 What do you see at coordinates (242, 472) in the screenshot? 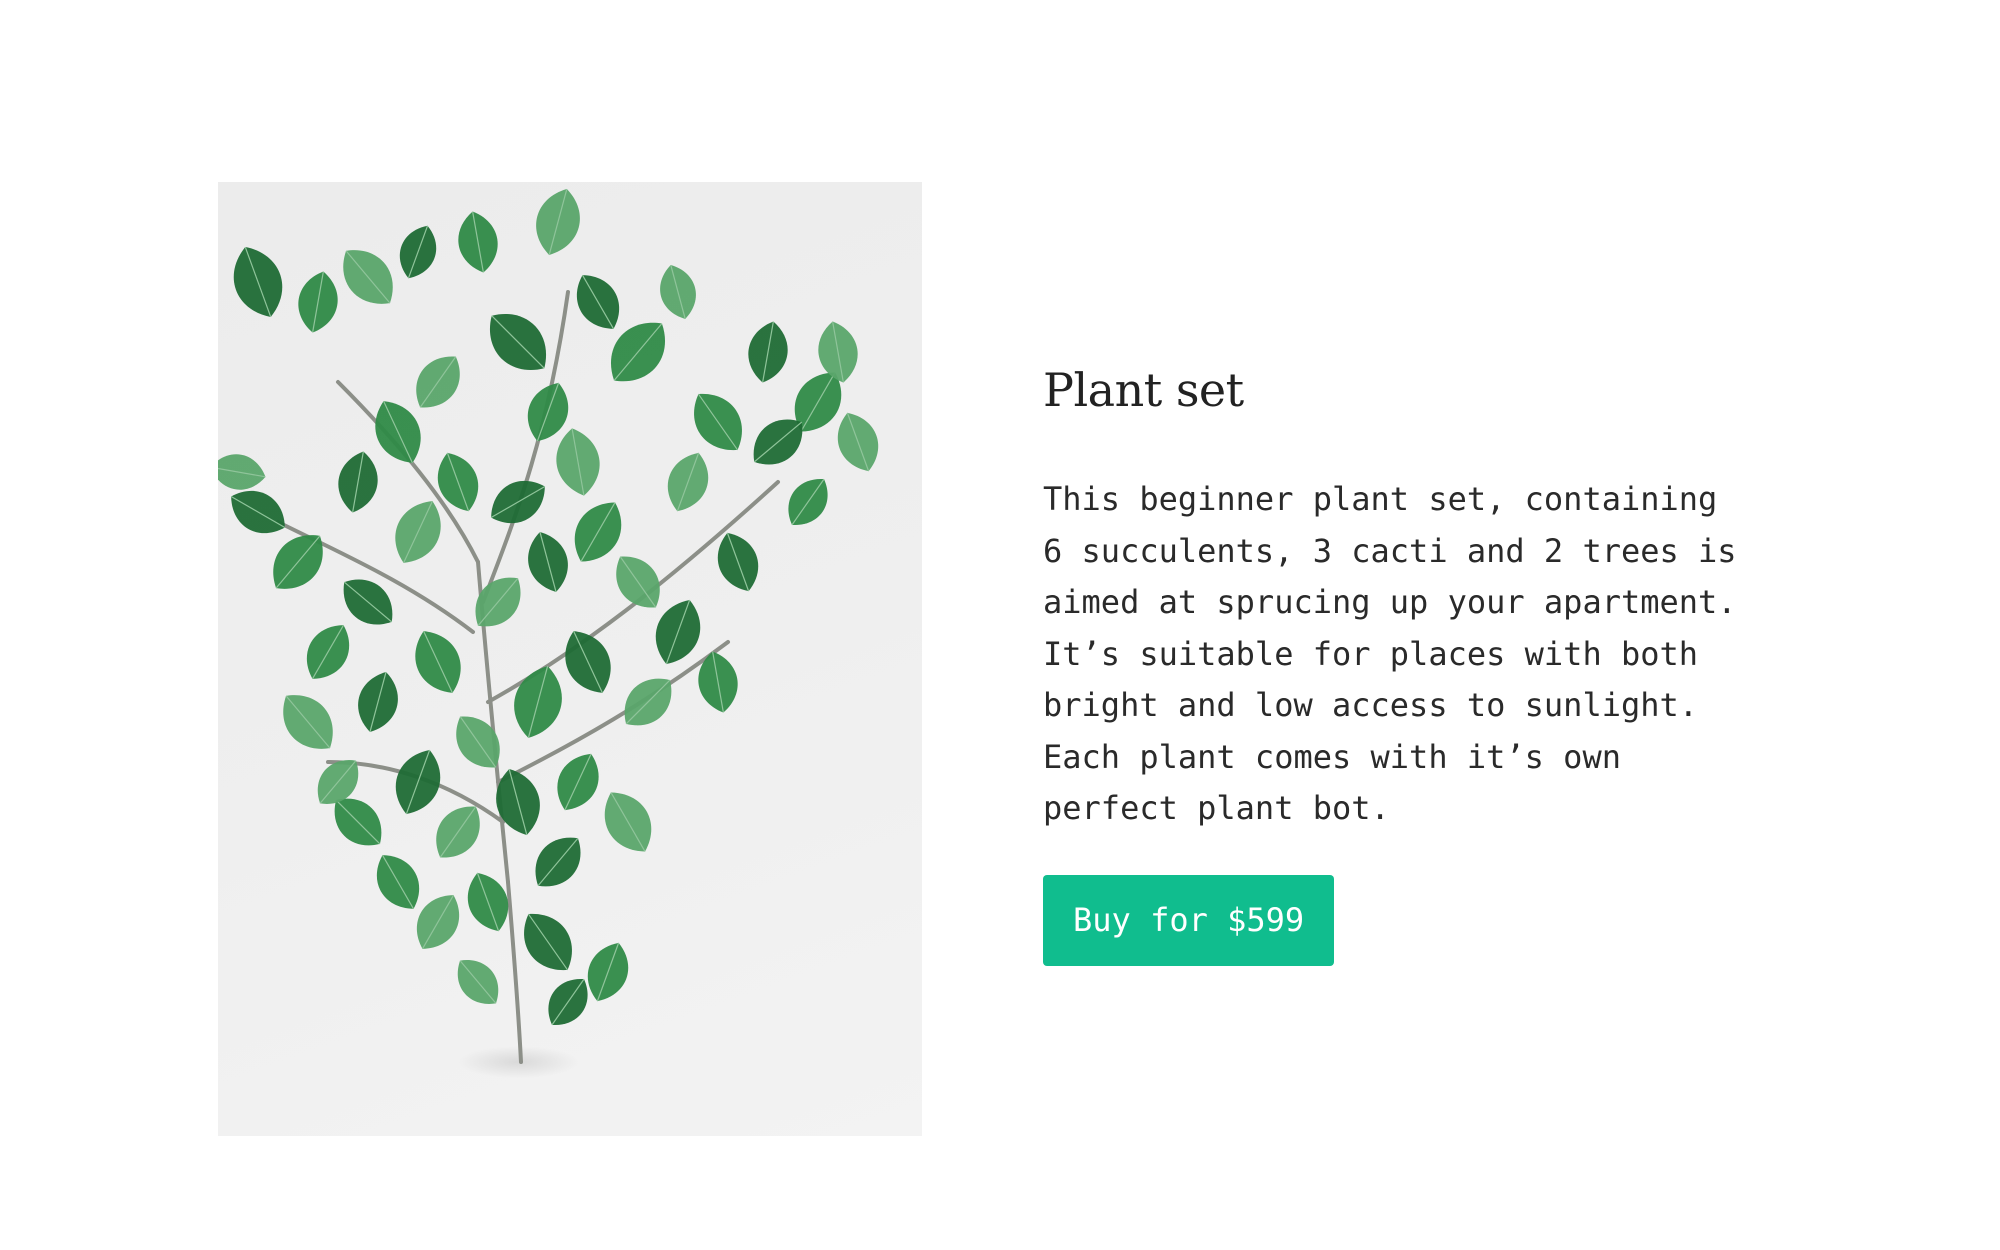
I see `leaf-icon` at bounding box center [242, 472].